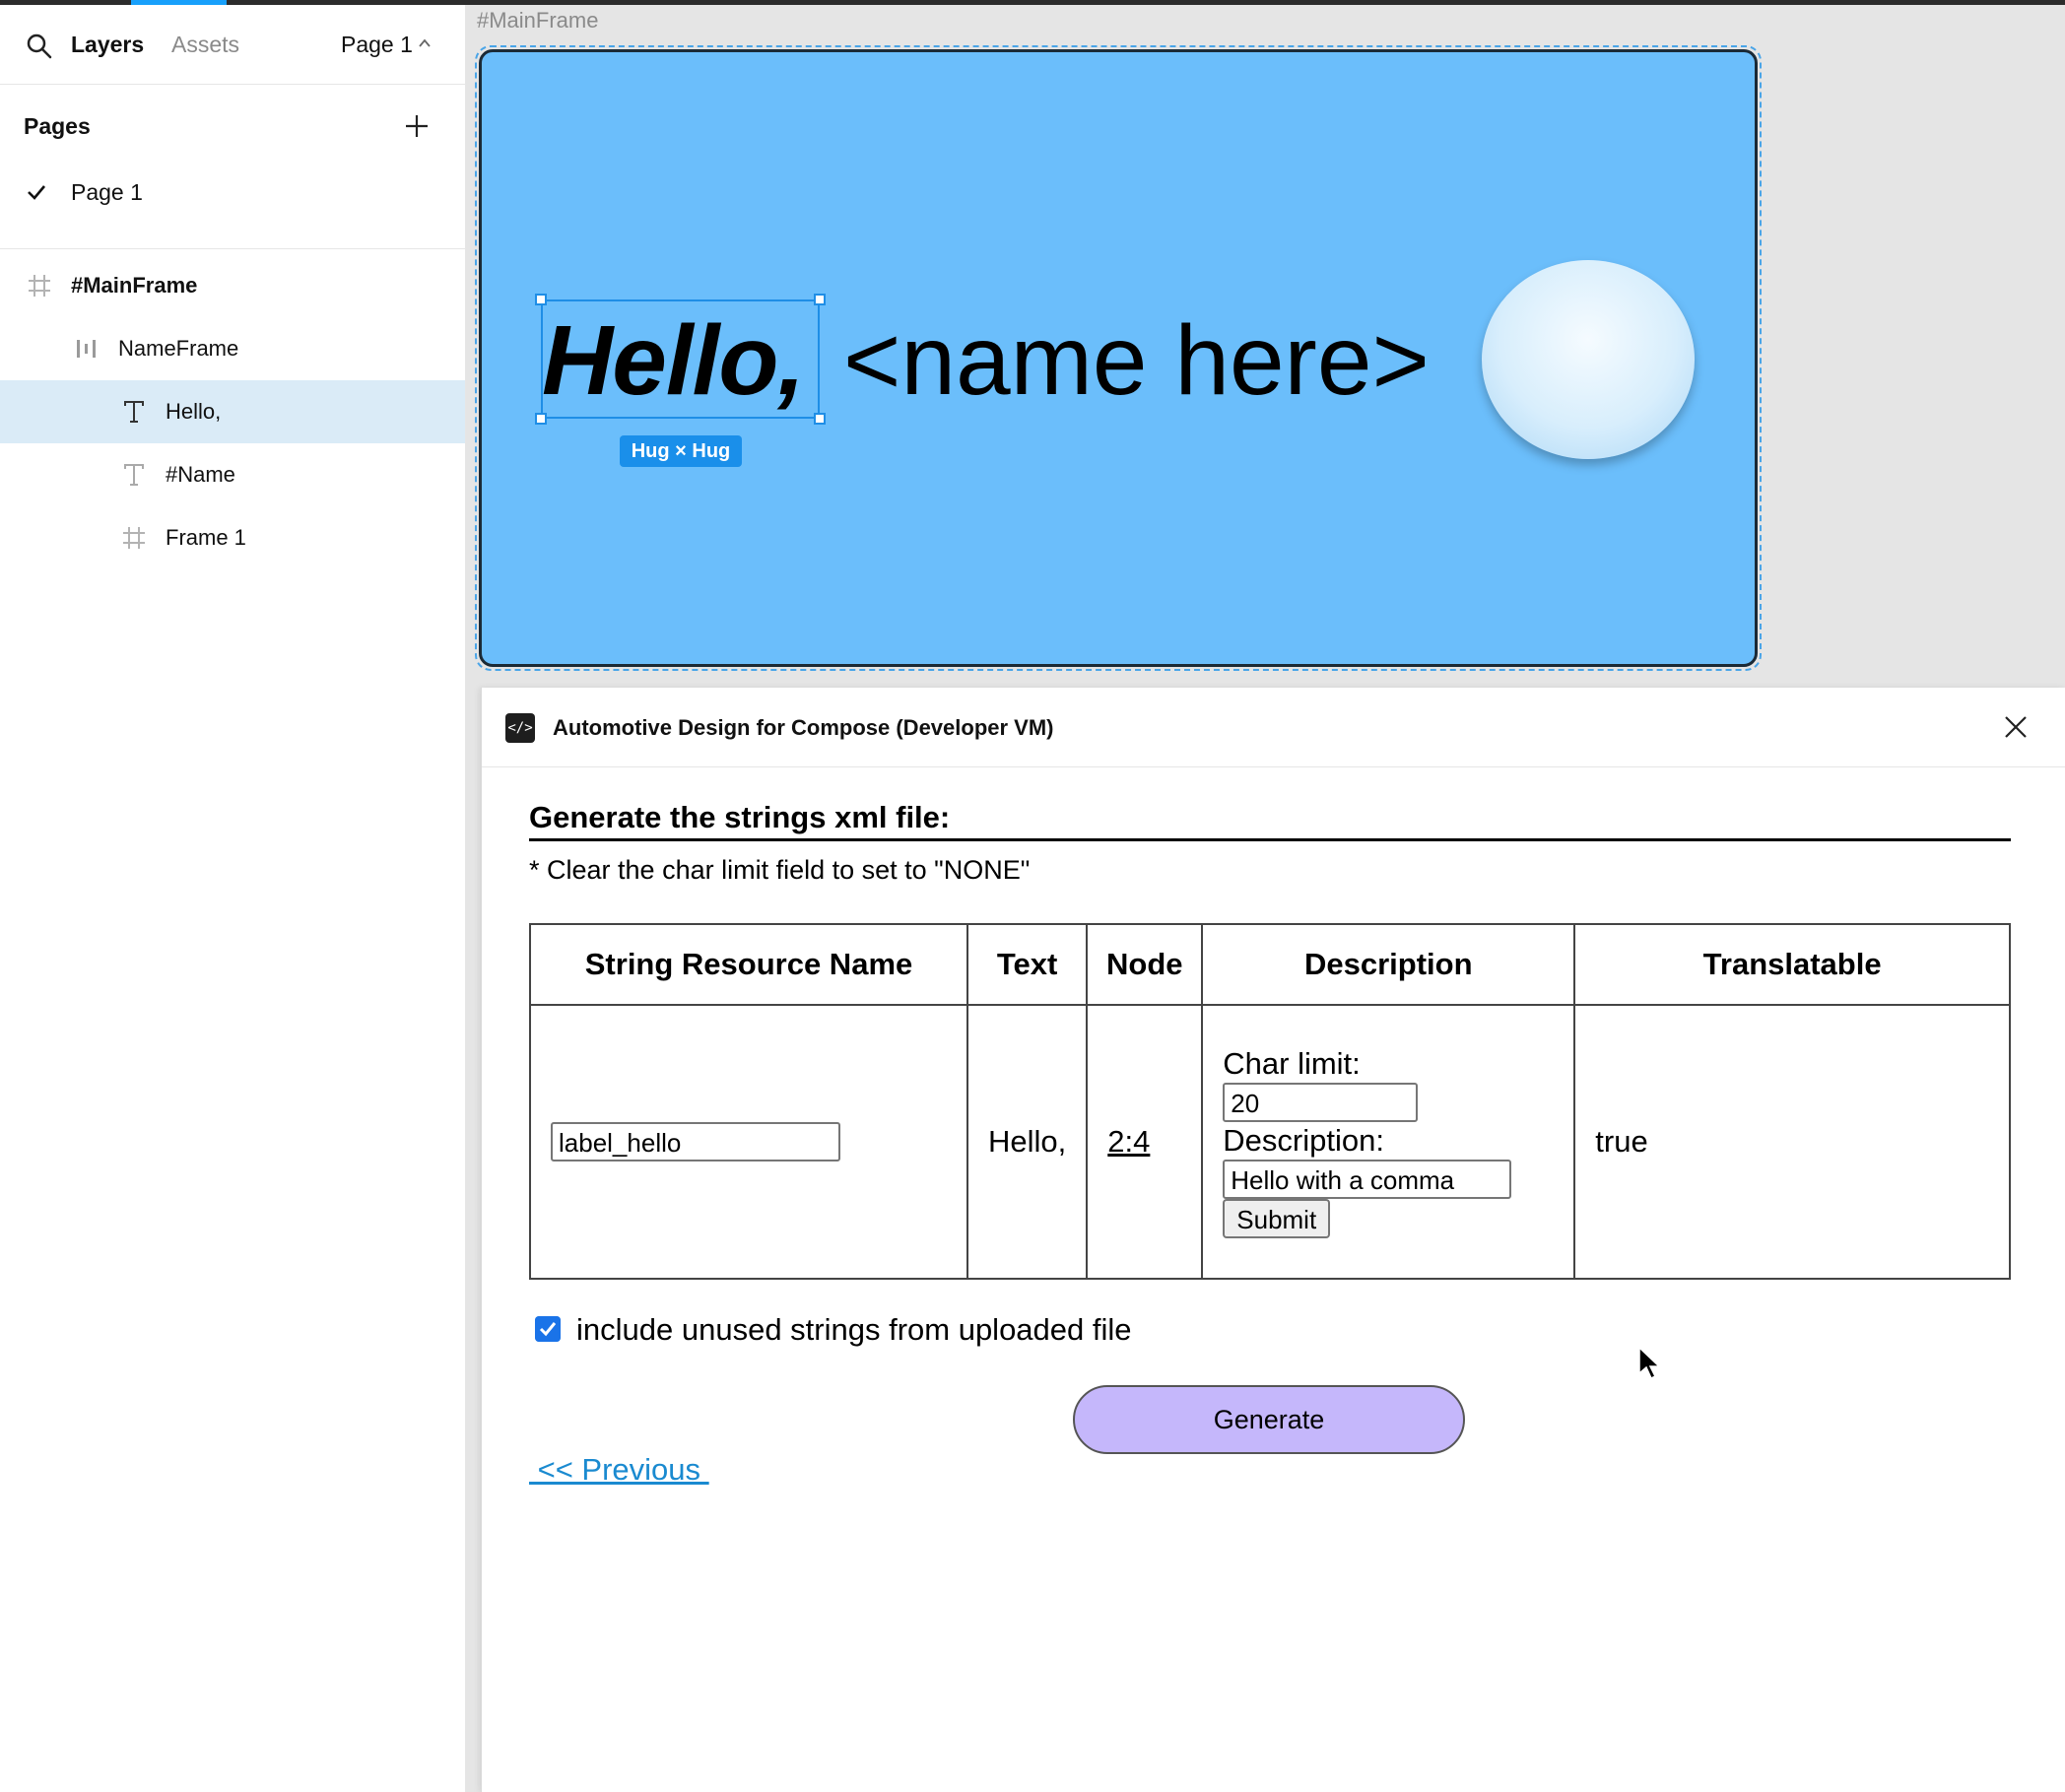  I want to click on layer-mainframe: #MainFrame, so click(232, 285).